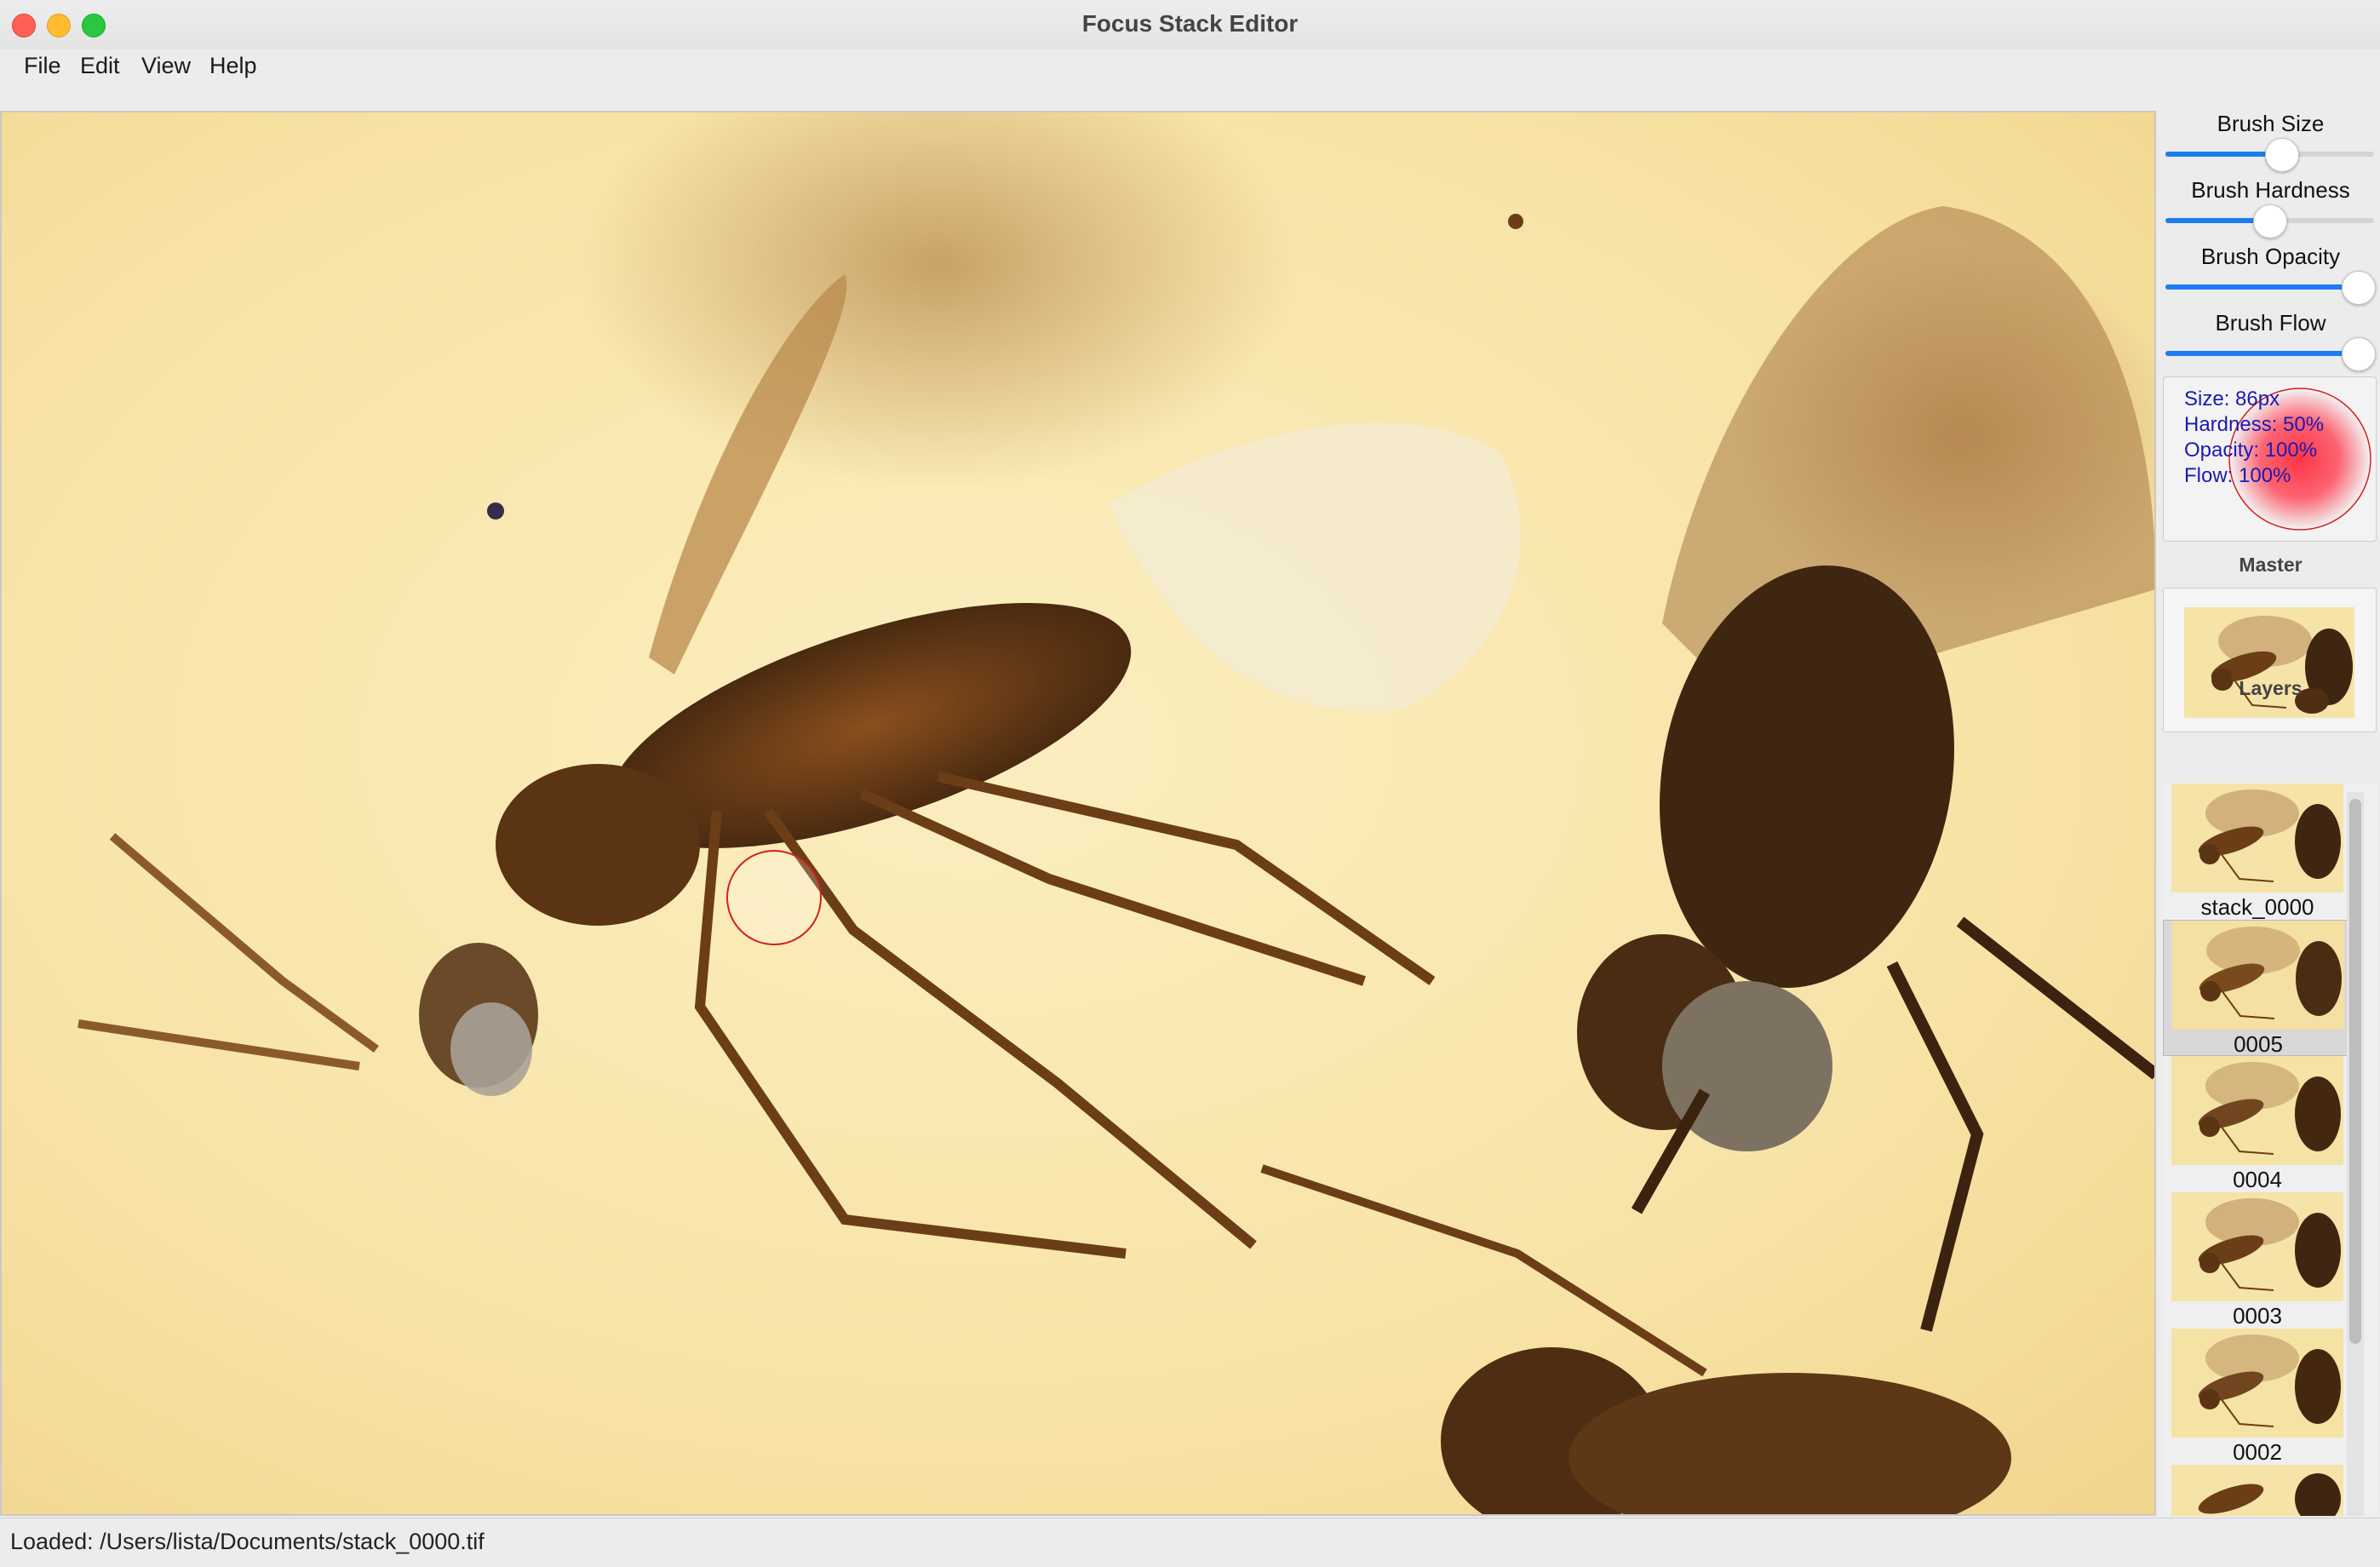  What do you see at coordinates (2251, 450) in the screenshot?
I see `preview-opacity-text: Opacity: 100%` at bounding box center [2251, 450].